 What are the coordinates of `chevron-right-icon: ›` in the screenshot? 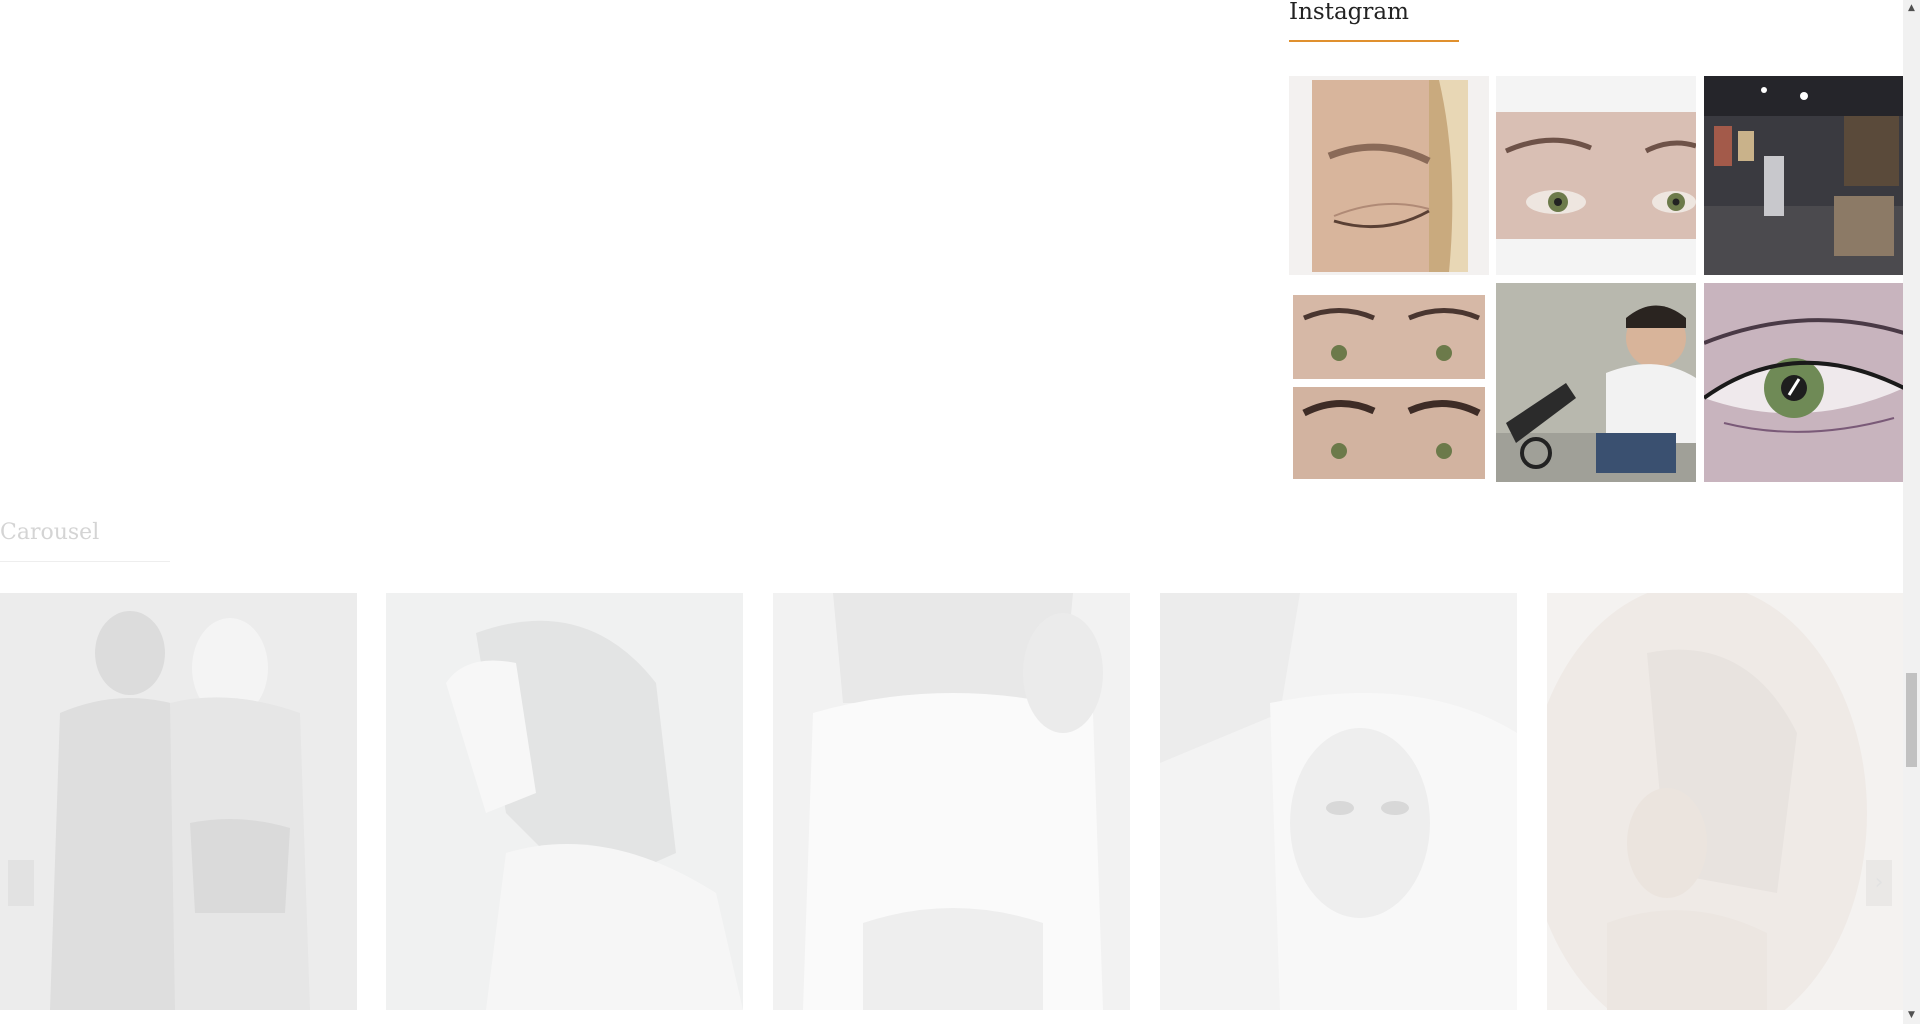 It's located at (1879, 882).